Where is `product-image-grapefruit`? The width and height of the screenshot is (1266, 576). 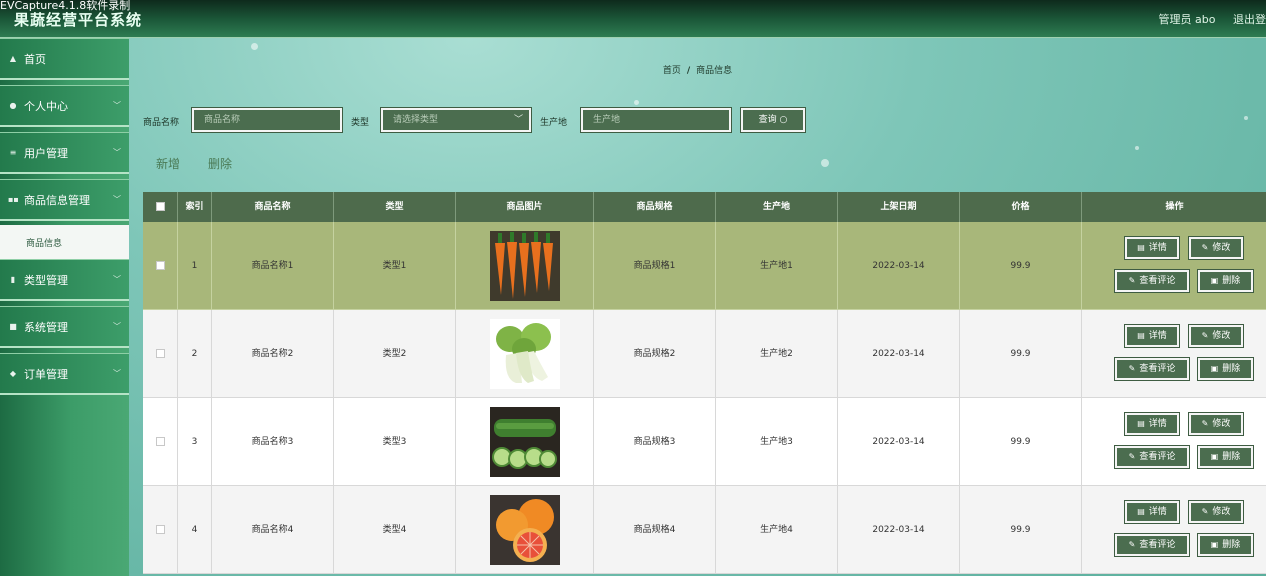 product-image-grapefruit is located at coordinates (525, 530).